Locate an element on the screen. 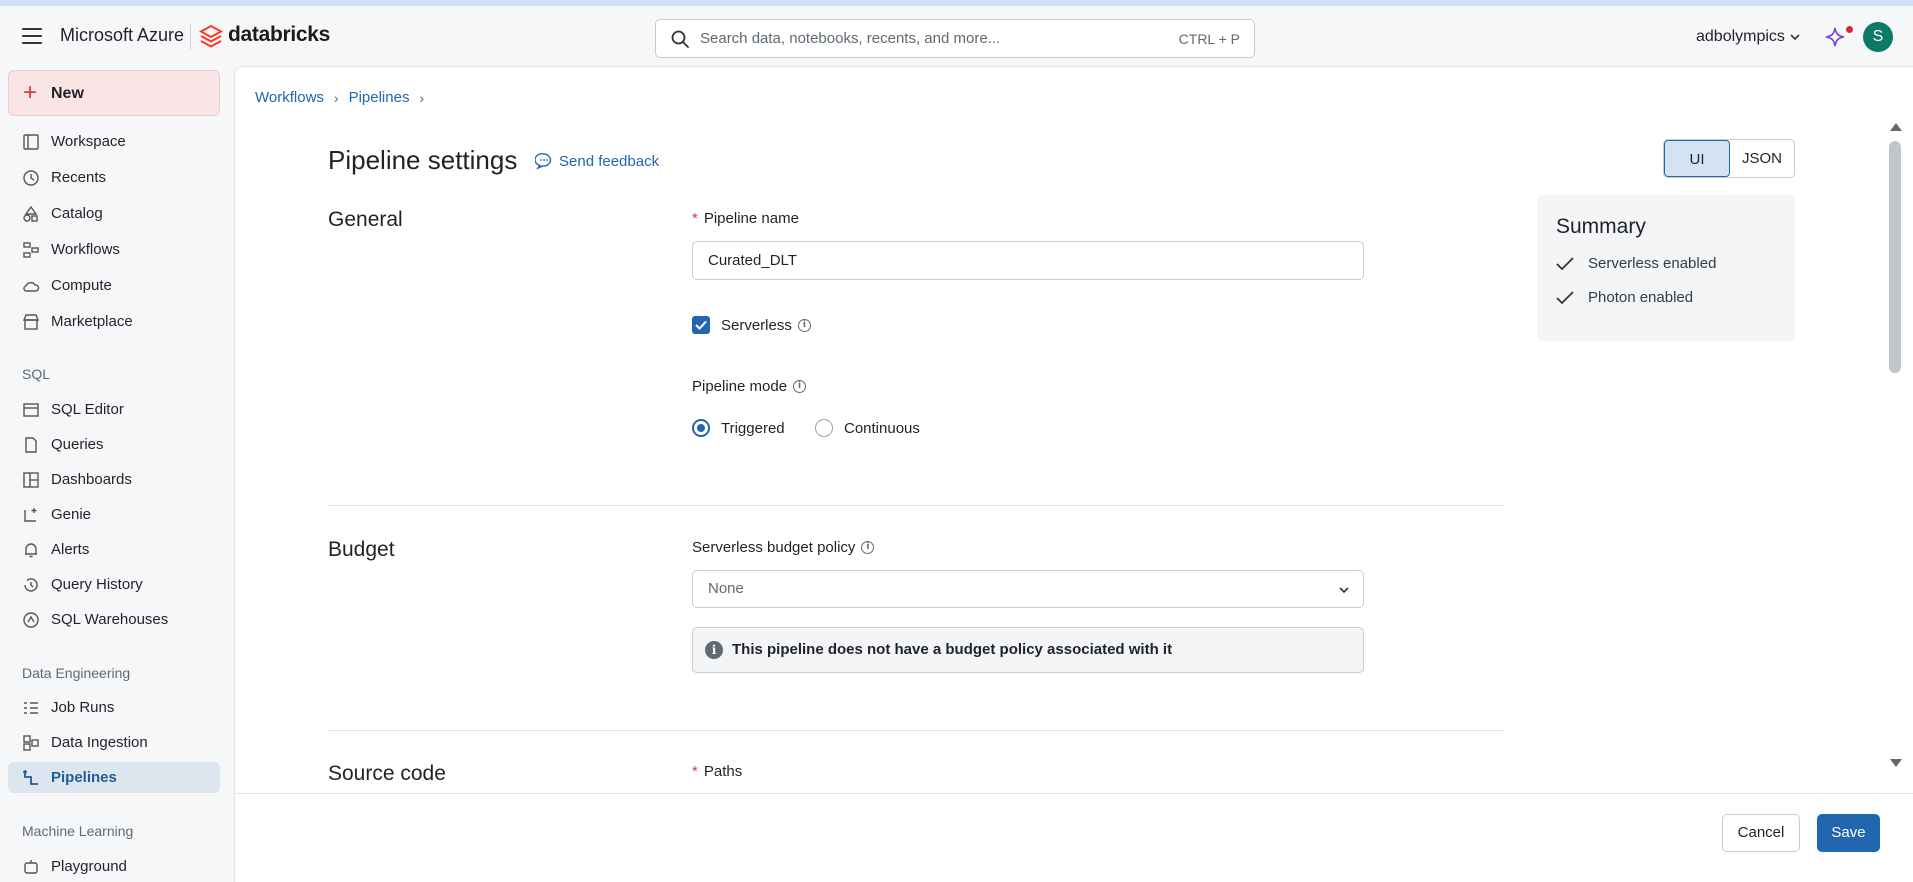 The height and width of the screenshot is (882, 1913). workspace-name: adbolympics is located at coordinates (1740, 36).